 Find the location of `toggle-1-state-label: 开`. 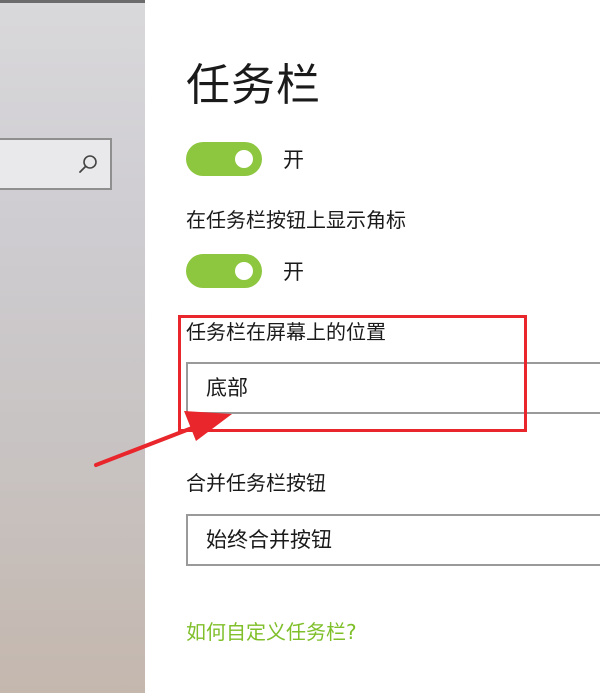

toggle-1-state-label: 开 is located at coordinates (293, 160).